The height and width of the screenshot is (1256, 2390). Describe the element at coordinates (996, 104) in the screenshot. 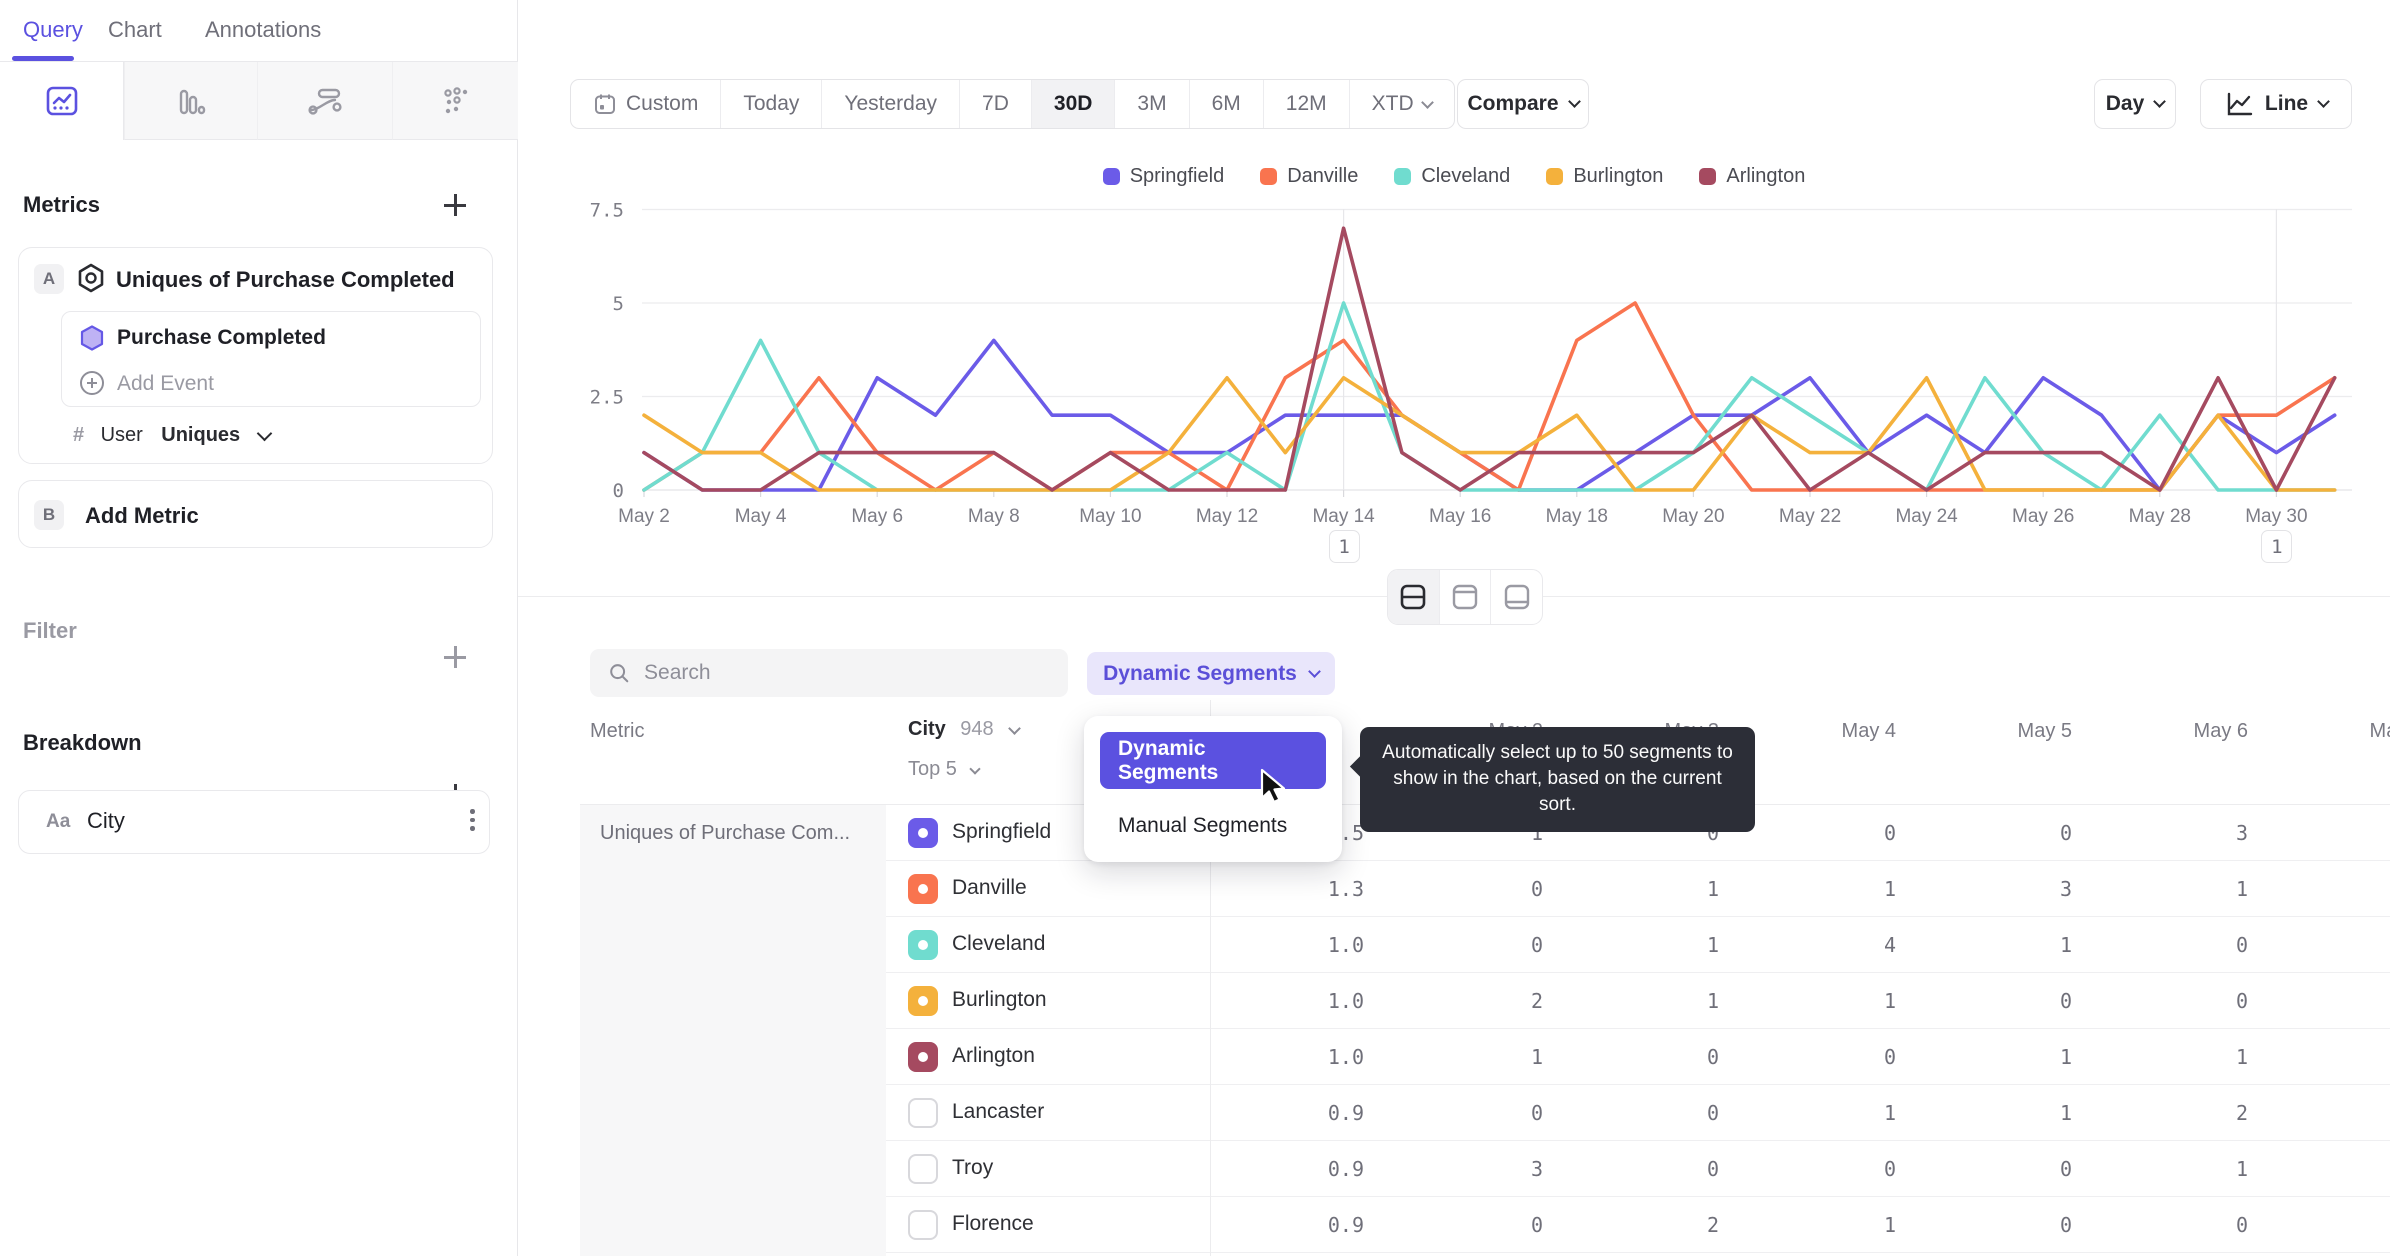

I see `range-7d: 7D` at that location.